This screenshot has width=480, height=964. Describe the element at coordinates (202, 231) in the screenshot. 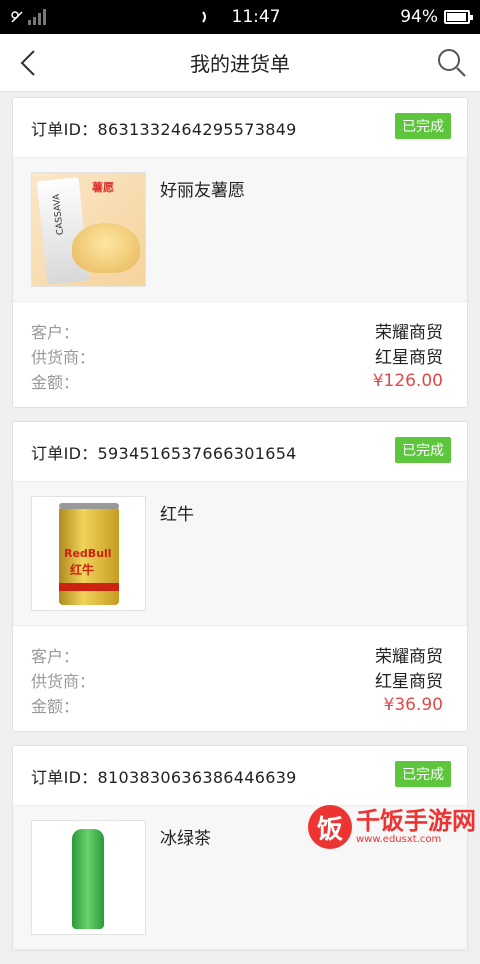

I see `product-name: 好丽友薯愿` at that location.